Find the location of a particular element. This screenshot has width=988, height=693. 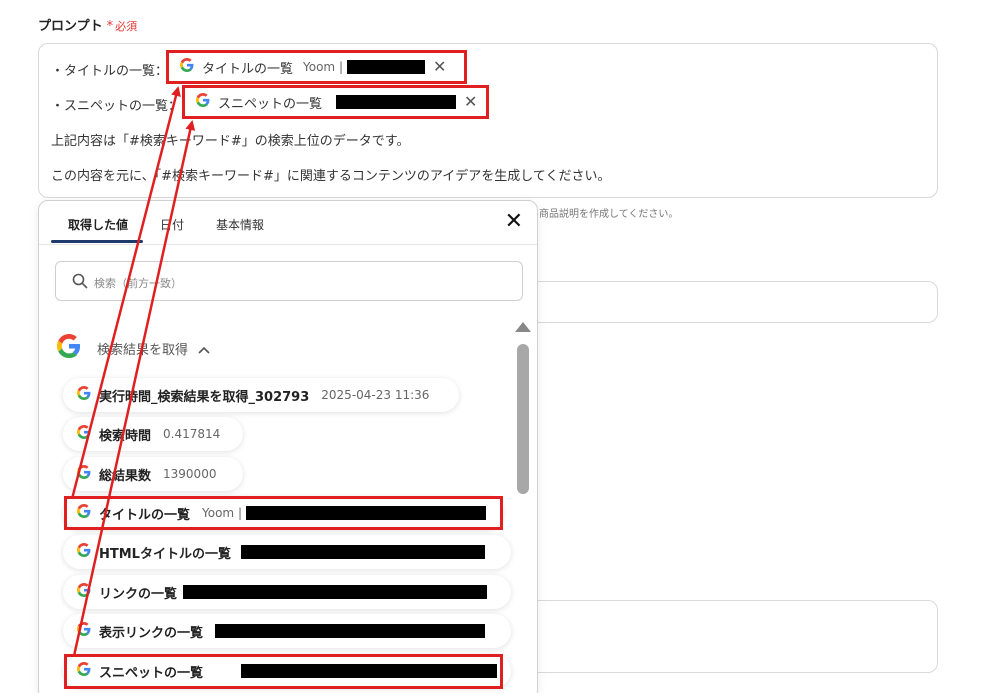

chevron-up-icon is located at coordinates (204, 348).